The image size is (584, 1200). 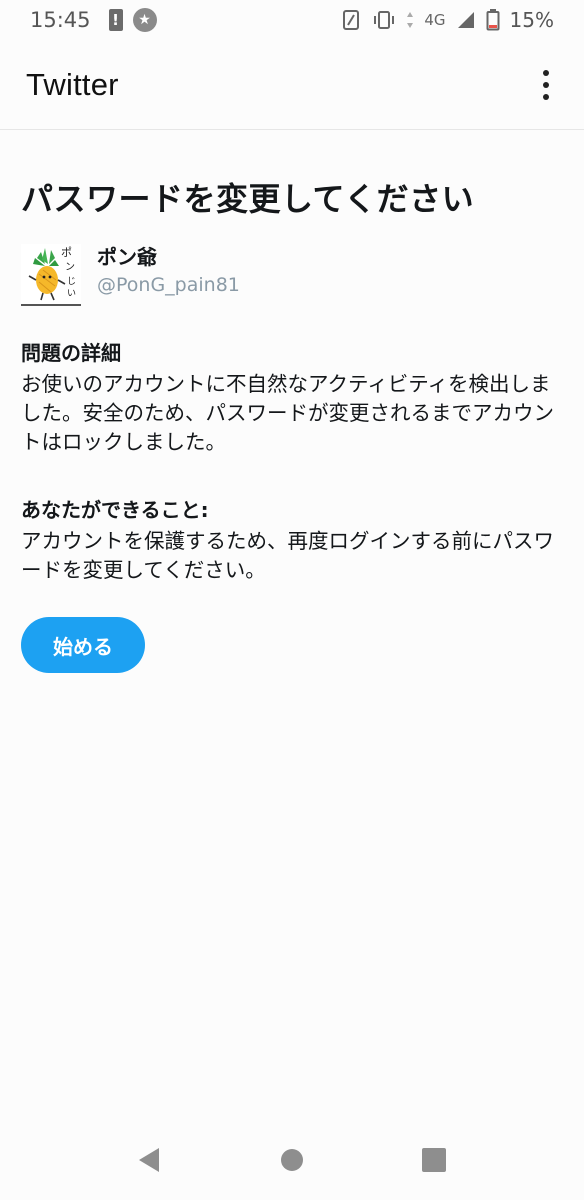 I want to click on details-heading: 問題の詳細, so click(x=71, y=353).